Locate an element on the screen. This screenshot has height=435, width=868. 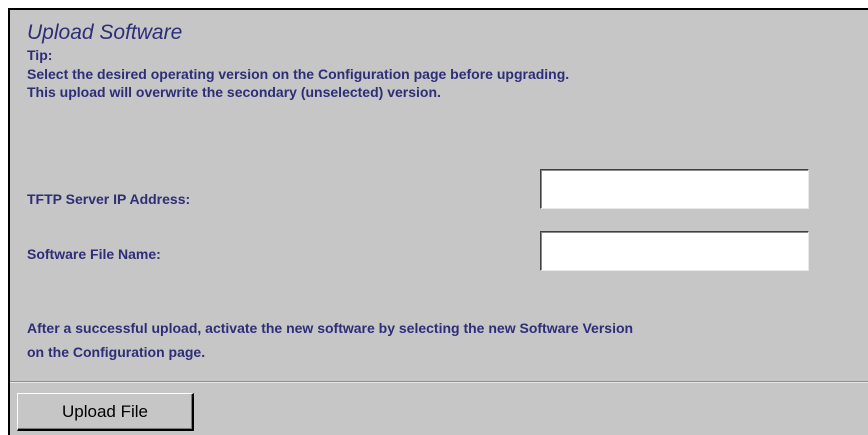
tftp-ip-input is located at coordinates (674, 189).